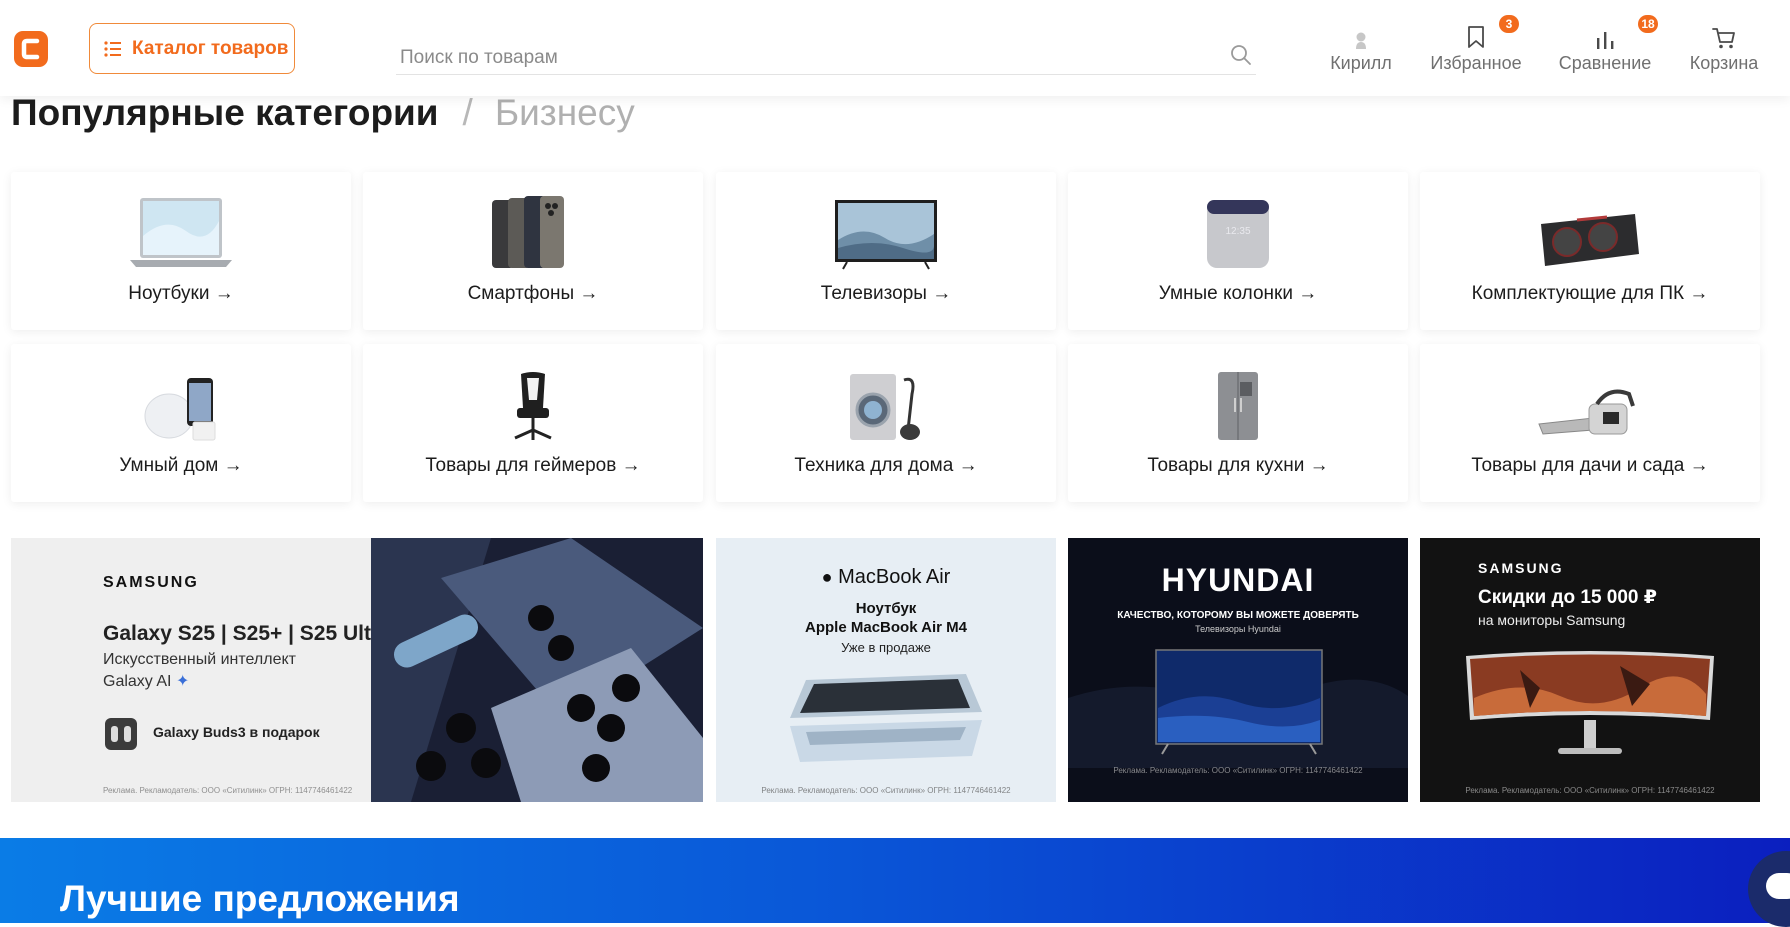  Describe the element at coordinates (827, 577) in the screenshot. I see `apple-icon: ●` at that location.